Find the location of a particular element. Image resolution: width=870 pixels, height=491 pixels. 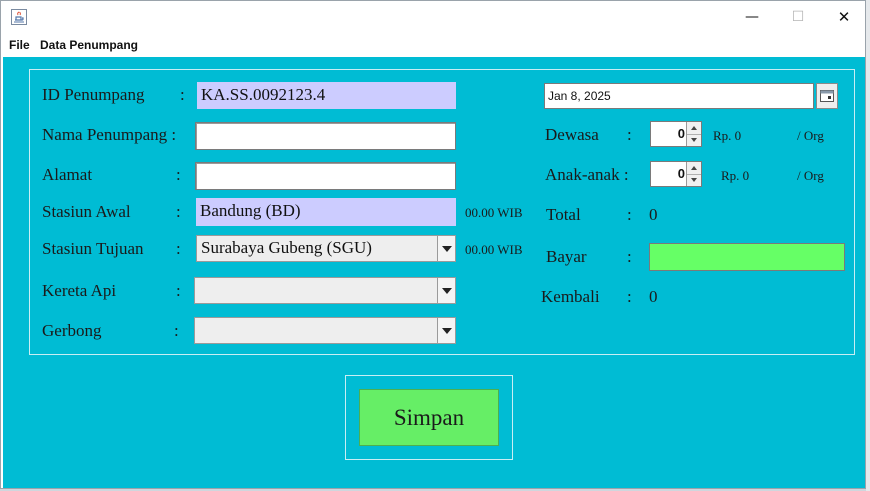

save-button-frame: Simpan is located at coordinates (429, 417).